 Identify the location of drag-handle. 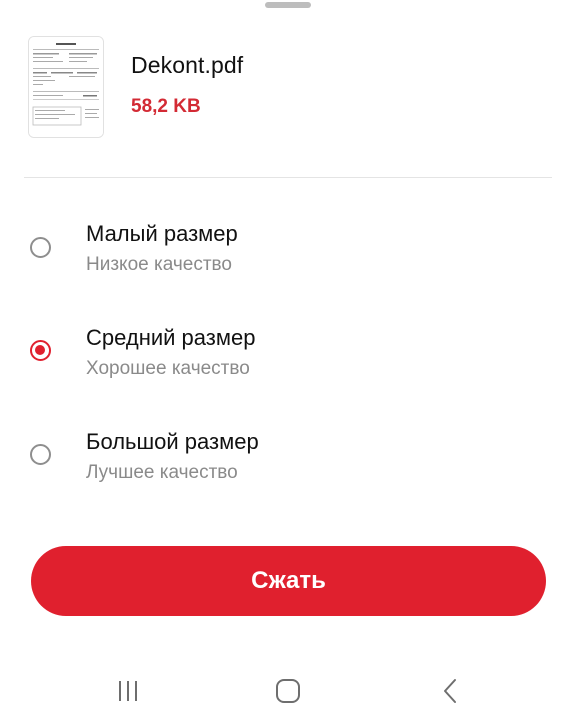
(288, 5).